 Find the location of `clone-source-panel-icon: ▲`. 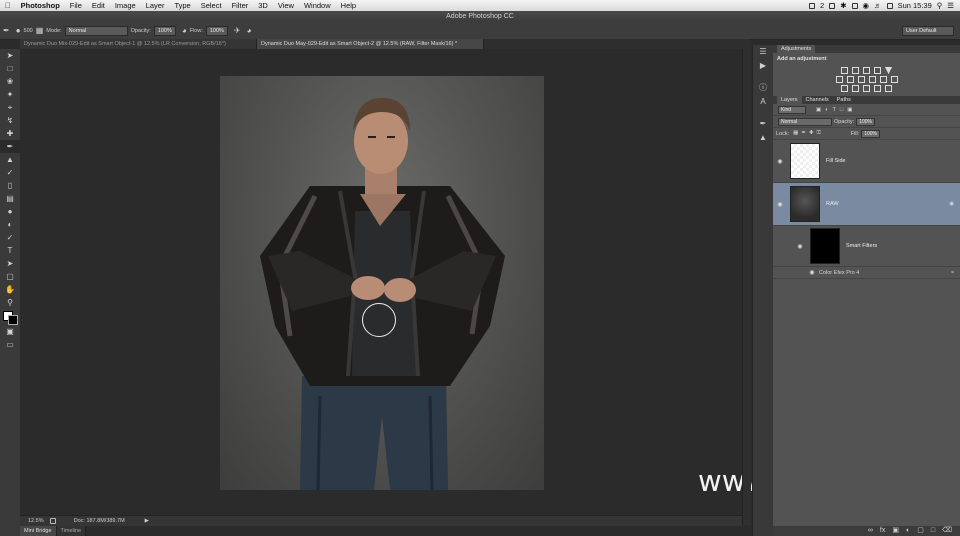

clone-source-panel-icon: ▲ is located at coordinates (763, 138).